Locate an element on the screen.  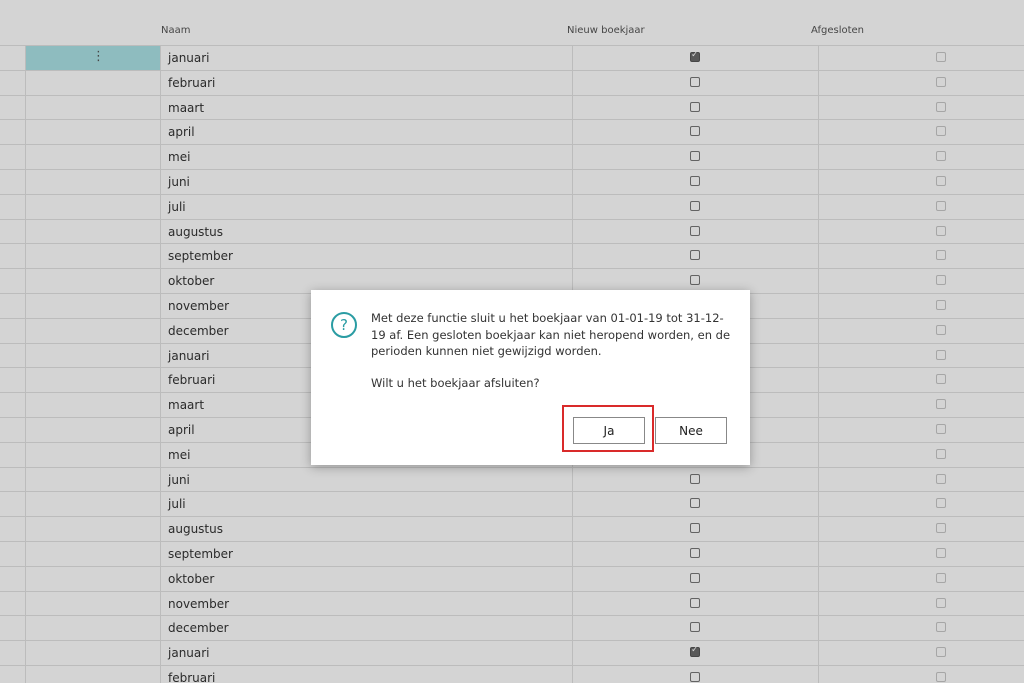
yes-button: Ja is located at coordinates (609, 430).